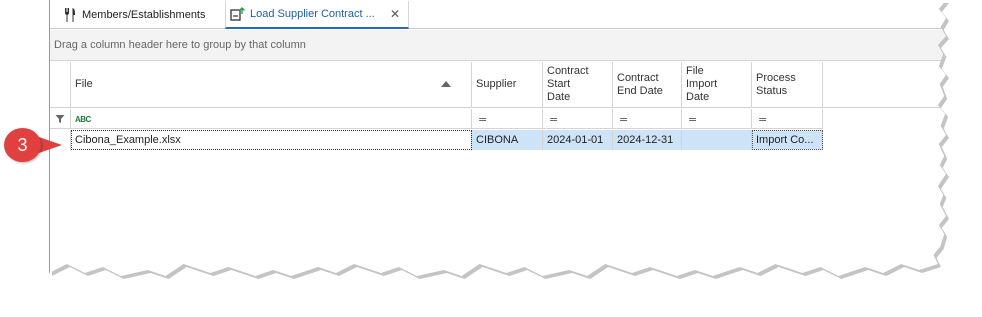 The height and width of the screenshot is (317, 982). I want to click on filter-cell-contract-start: =, so click(578, 119).